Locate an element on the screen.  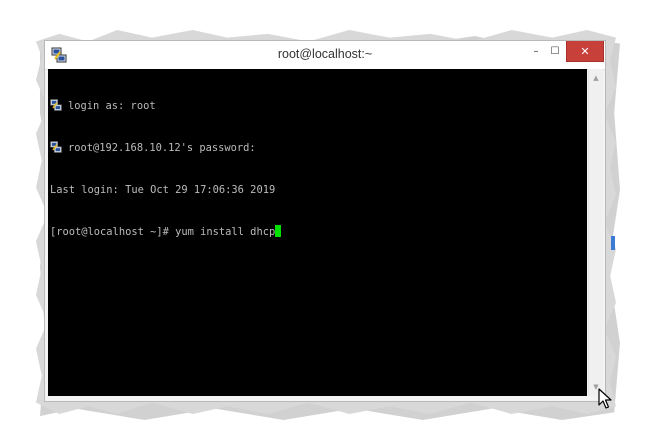
terminal-line: login as: root is located at coordinates (318, 106).